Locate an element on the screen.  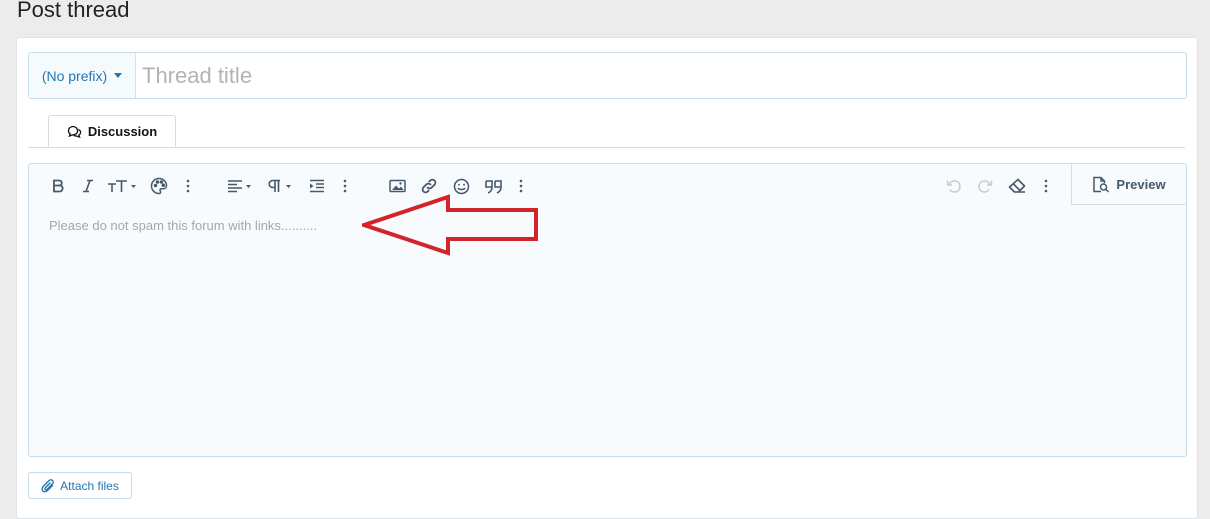
tabs-divider is located at coordinates (606, 147).